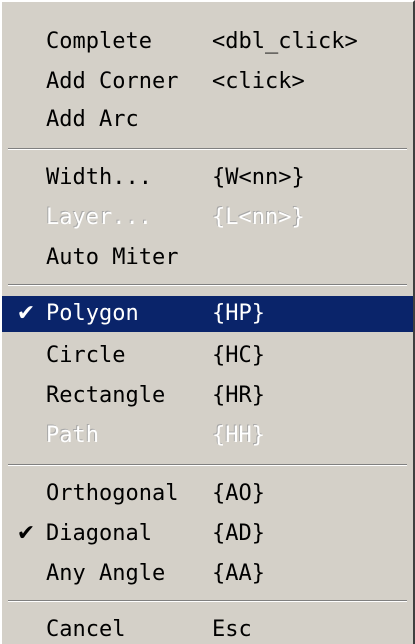 The height and width of the screenshot is (644, 415). I want to click on menu-item-orthogonal: Orthogonal {AO}, so click(207, 494).